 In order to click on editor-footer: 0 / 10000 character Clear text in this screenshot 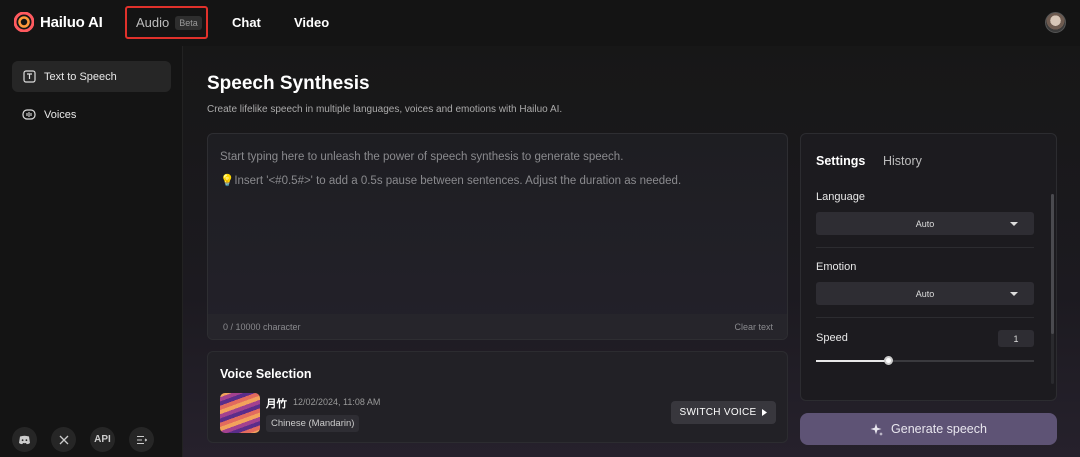, I will do `click(497, 326)`.